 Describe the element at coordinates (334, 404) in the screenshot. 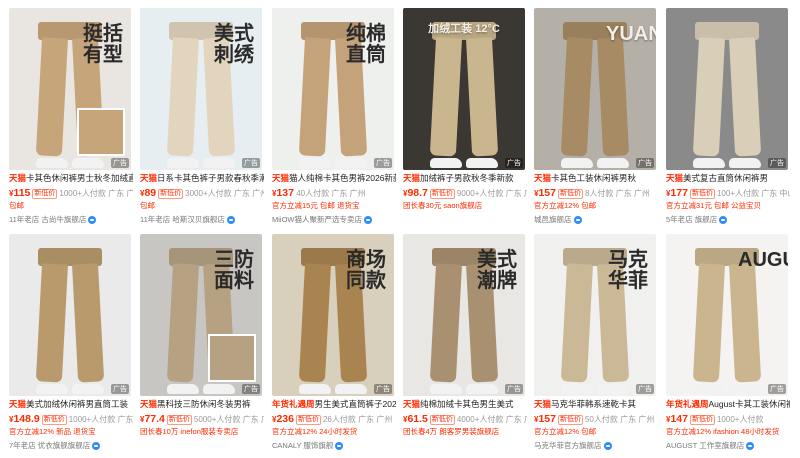

I see `product-title: 年货礼遇周男生美式直筒裤子2026新` at that location.